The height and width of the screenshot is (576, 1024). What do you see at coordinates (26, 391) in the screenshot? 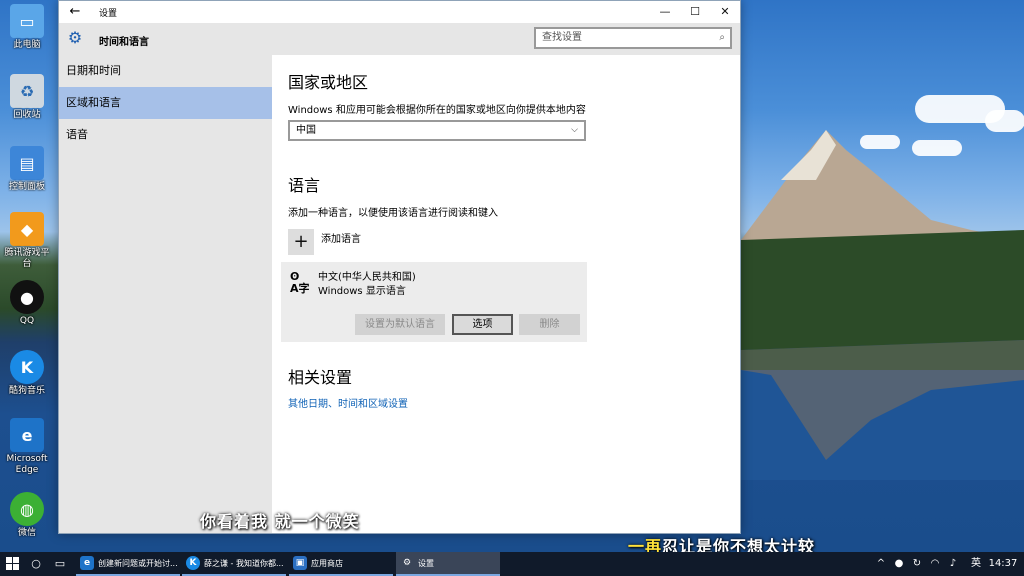
I see `desktop-icon-label: 酷狗音乐` at bounding box center [26, 391].